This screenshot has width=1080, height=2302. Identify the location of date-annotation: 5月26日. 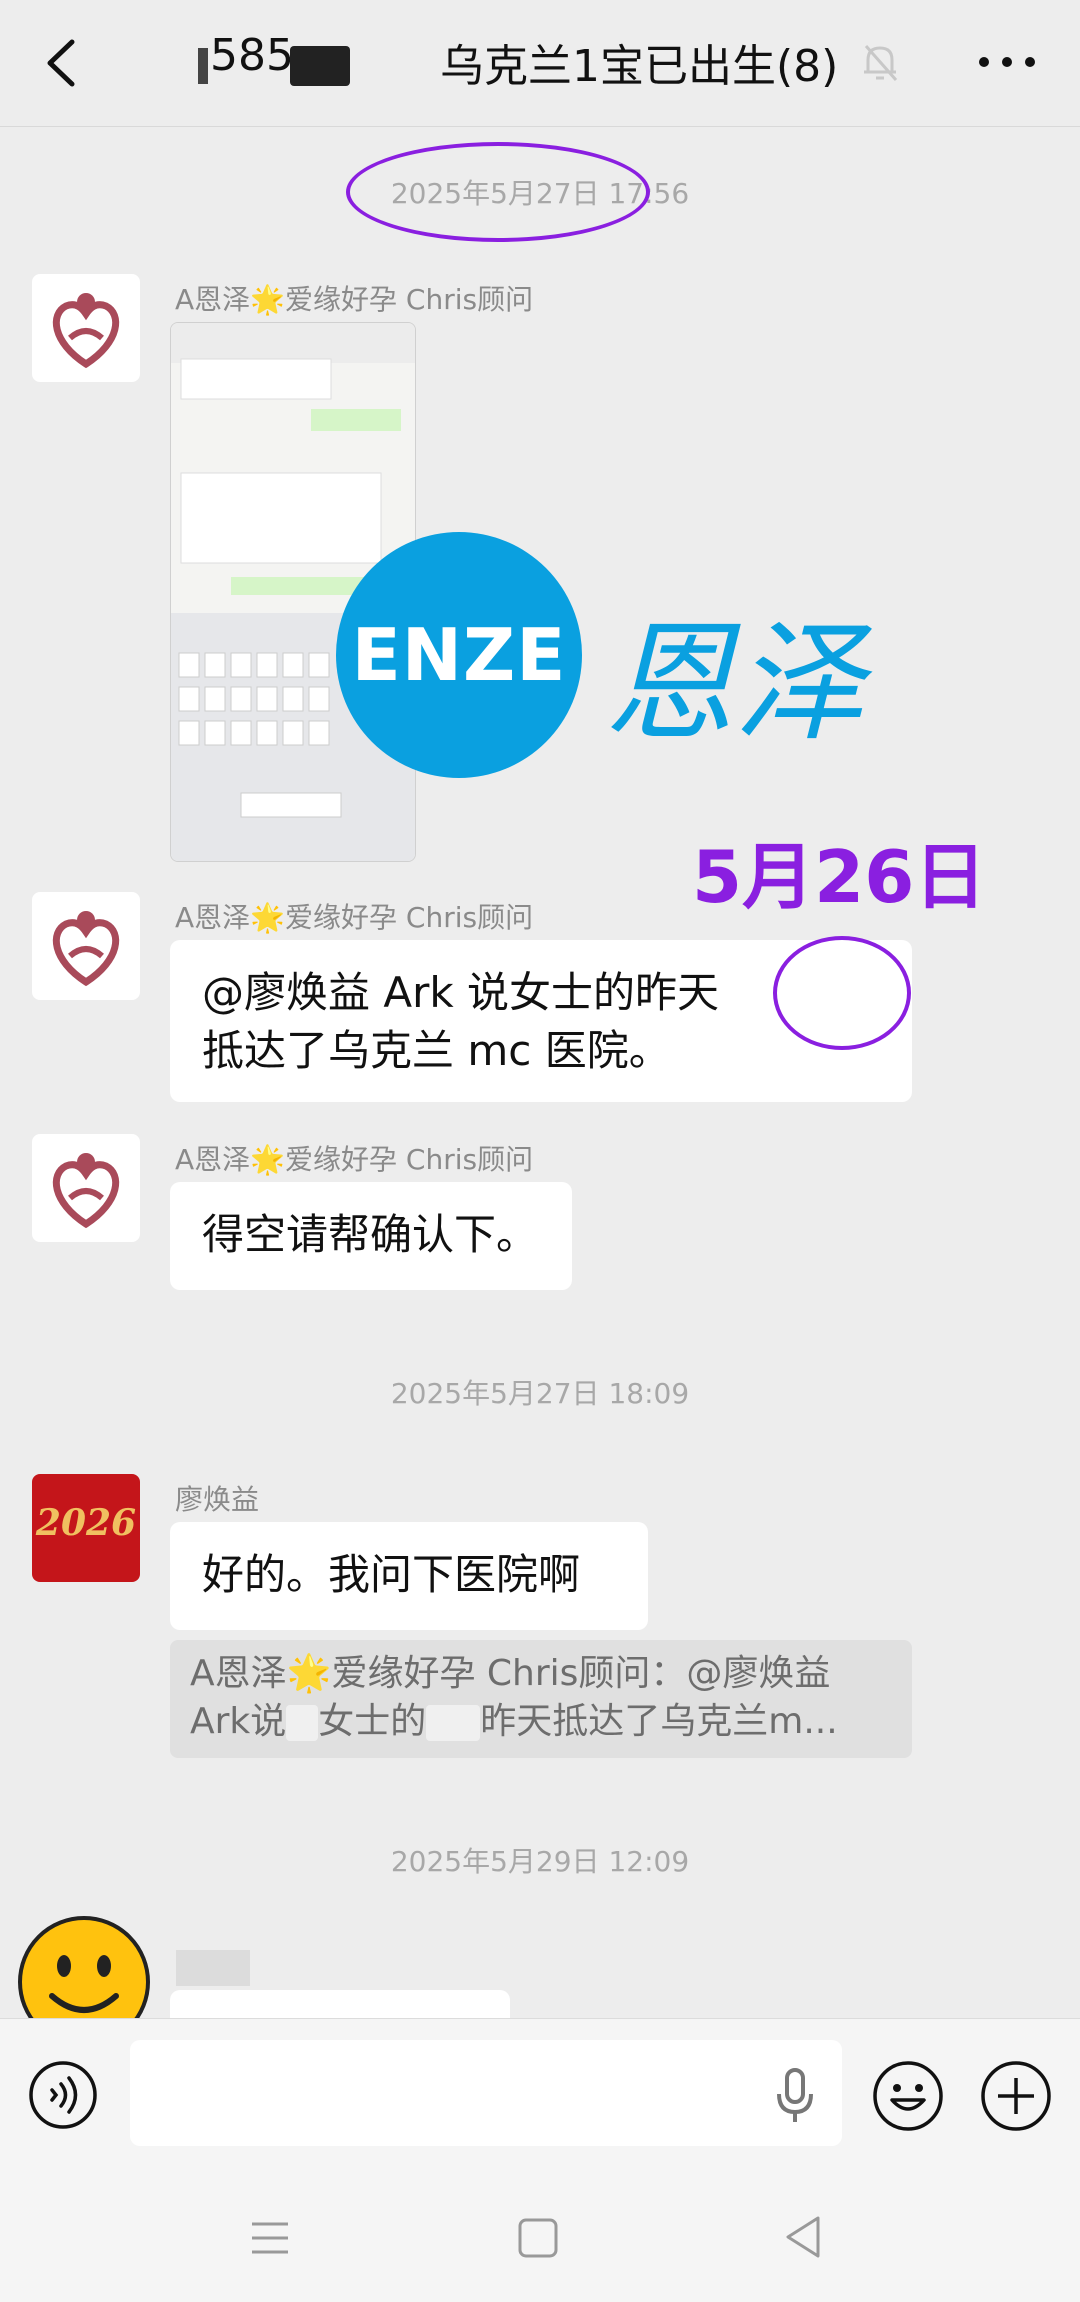
(839, 877).